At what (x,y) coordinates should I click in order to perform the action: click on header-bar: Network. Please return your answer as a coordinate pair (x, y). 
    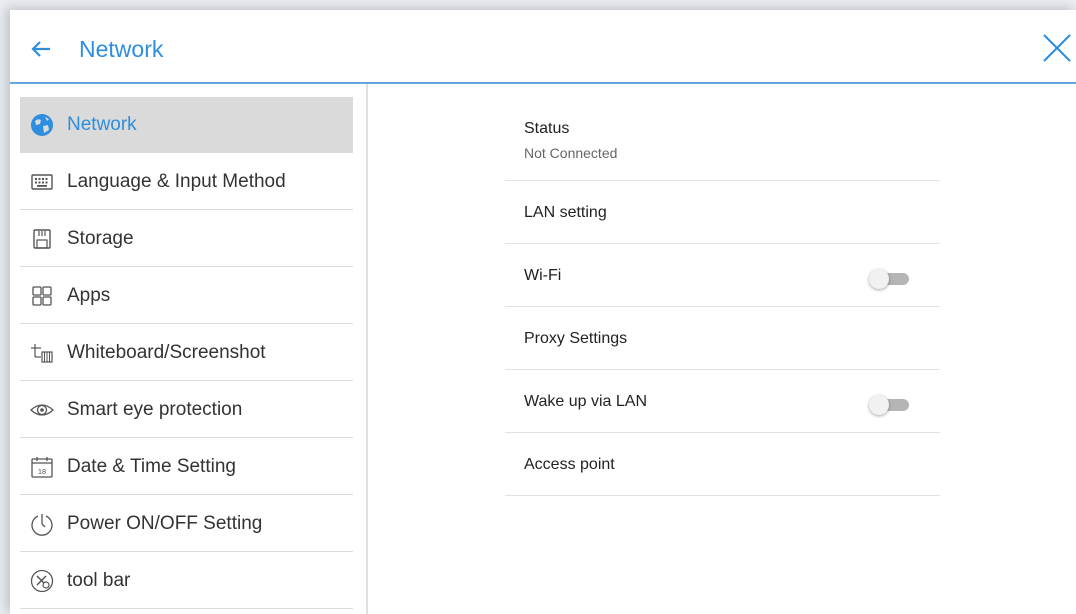
    Looking at the image, I should click on (543, 47).